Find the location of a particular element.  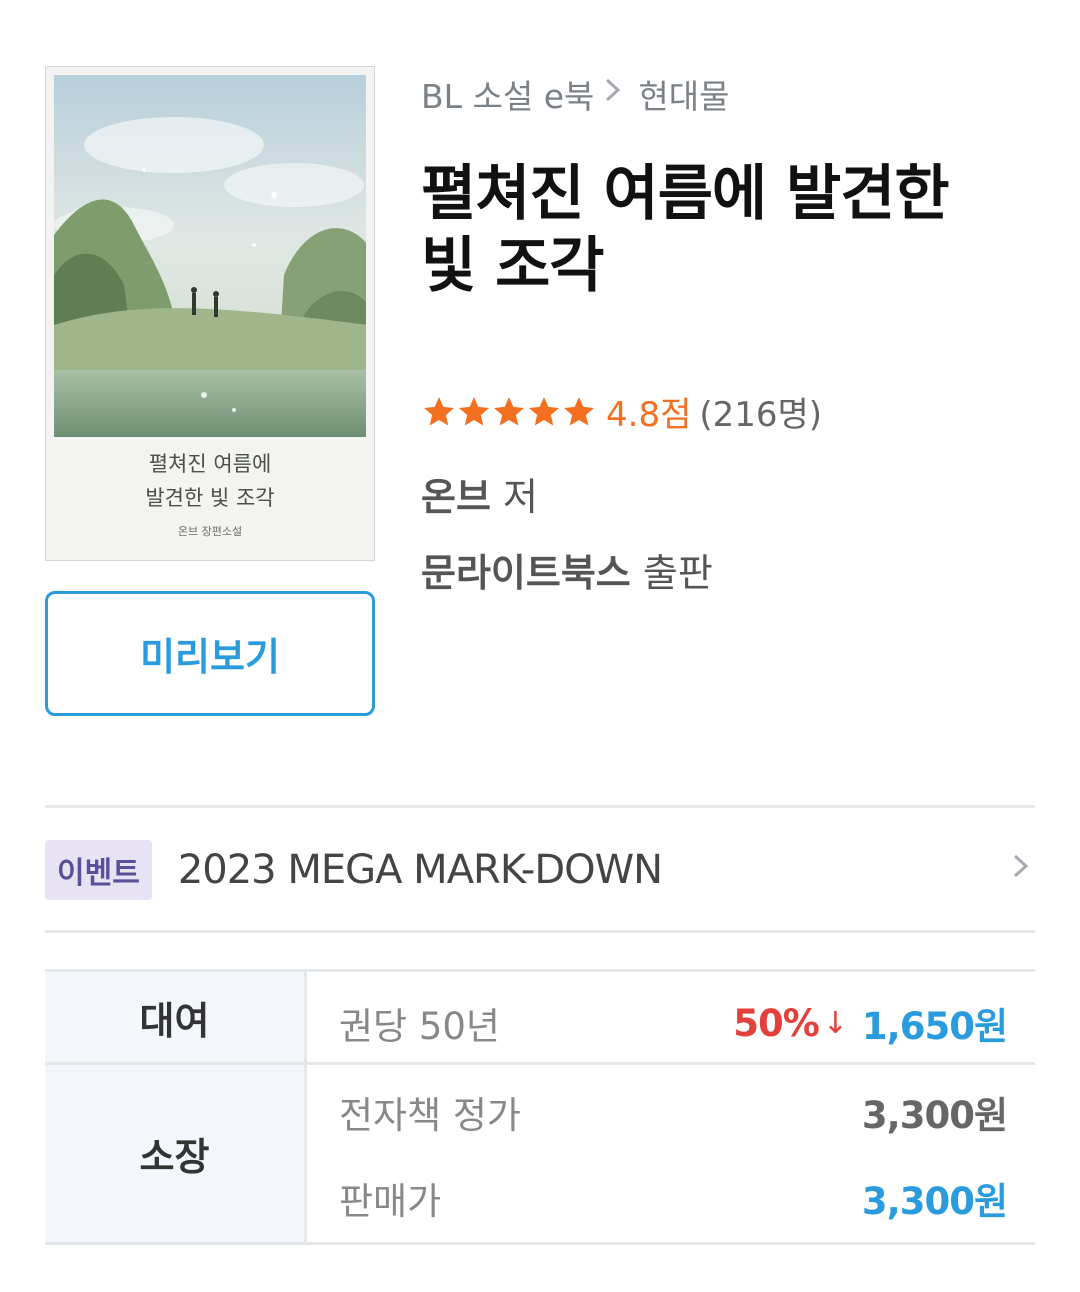

rent-label: 대여 is located at coordinates (176, 1017).